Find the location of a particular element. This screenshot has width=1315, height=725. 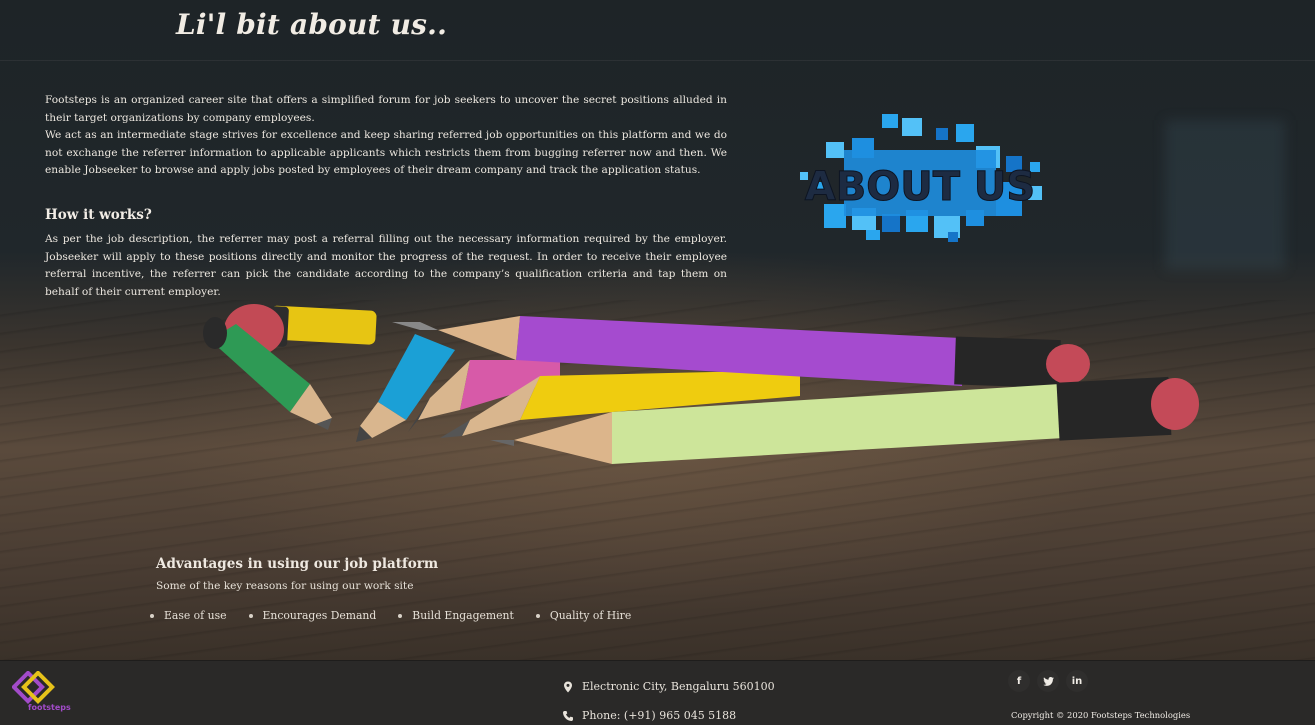

phone-icon is located at coordinates (568, 715).